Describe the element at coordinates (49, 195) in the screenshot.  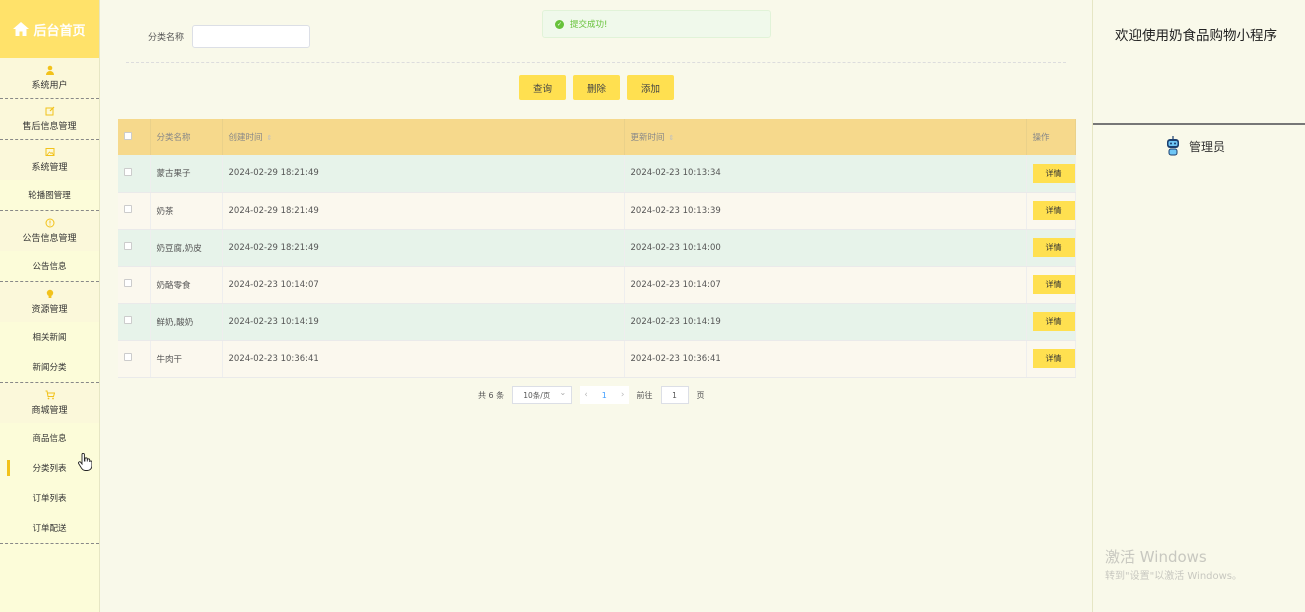
I see `menu-item: 轮播图管理` at that location.